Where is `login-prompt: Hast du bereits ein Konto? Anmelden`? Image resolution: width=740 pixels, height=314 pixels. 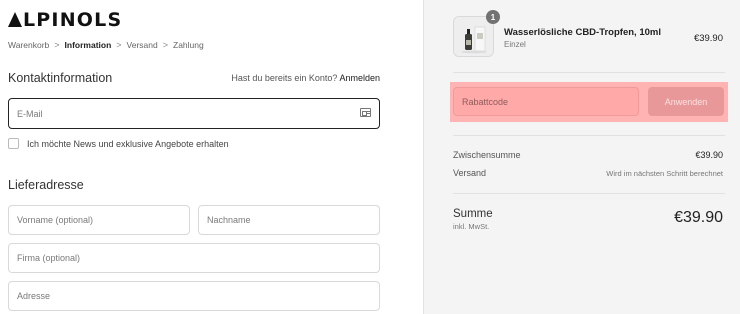 login-prompt: Hast du bereits ein Konto? Anmelden is located at coordinates (305, 78).